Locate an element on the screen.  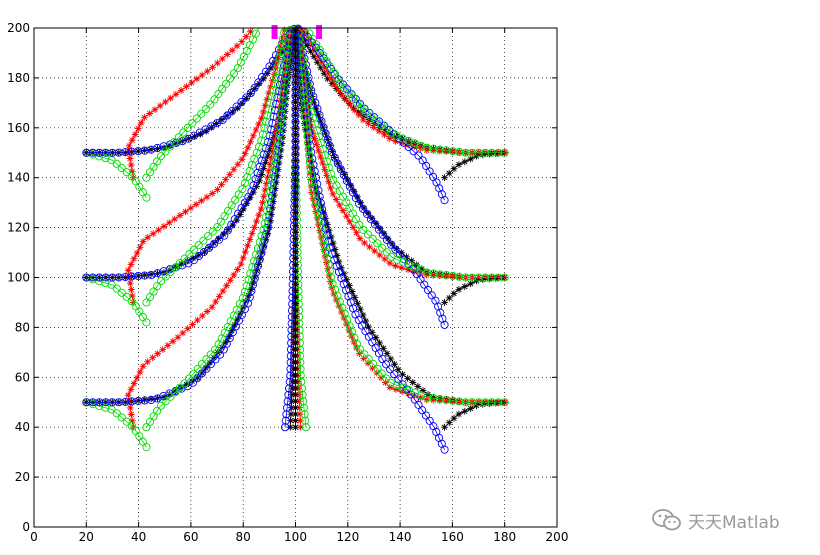
x-tick-label: 20 is located at coordinates (86, 537).